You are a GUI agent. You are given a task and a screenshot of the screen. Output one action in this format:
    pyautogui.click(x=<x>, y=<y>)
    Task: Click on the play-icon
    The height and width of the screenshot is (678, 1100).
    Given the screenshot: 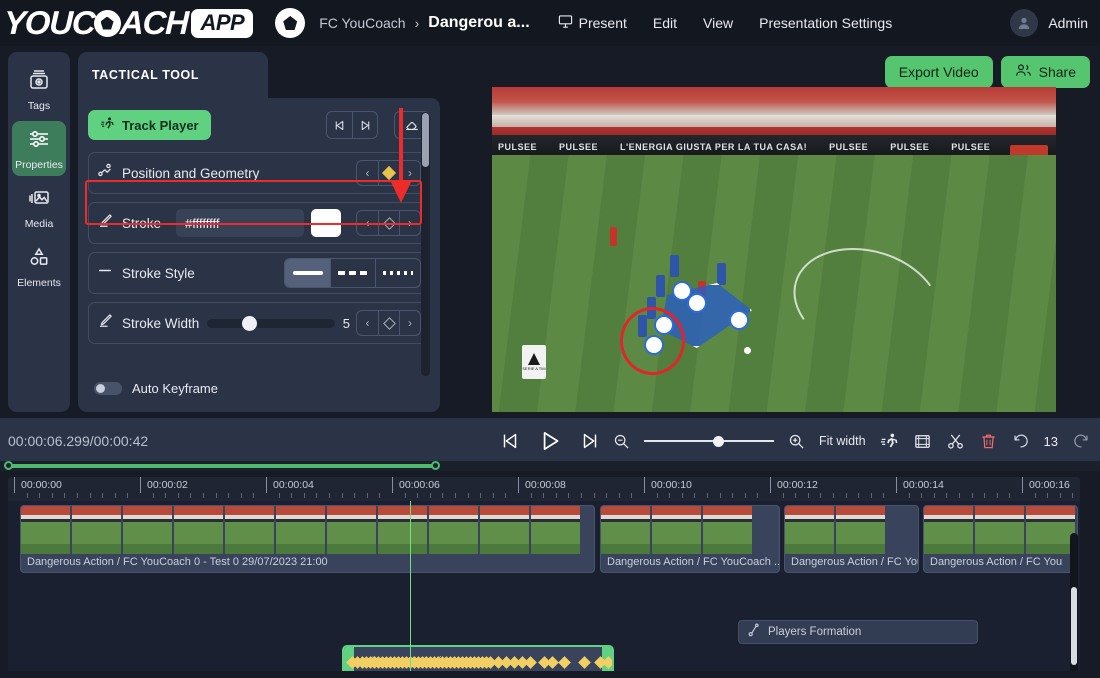 What is the action you would take?
    pyautogui.click(x=550, y=441)
    